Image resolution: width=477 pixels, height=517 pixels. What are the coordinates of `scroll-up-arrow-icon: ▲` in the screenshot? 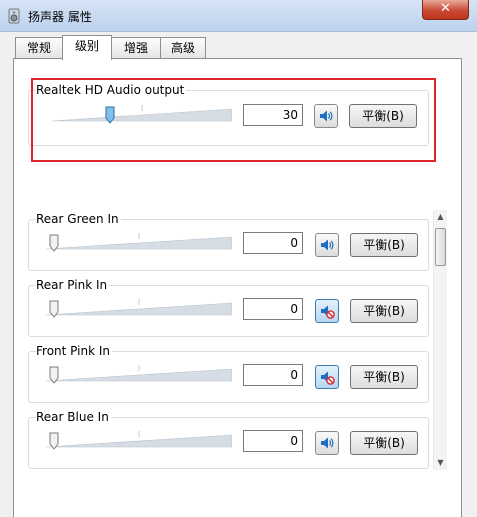 It's located at (440, 217).